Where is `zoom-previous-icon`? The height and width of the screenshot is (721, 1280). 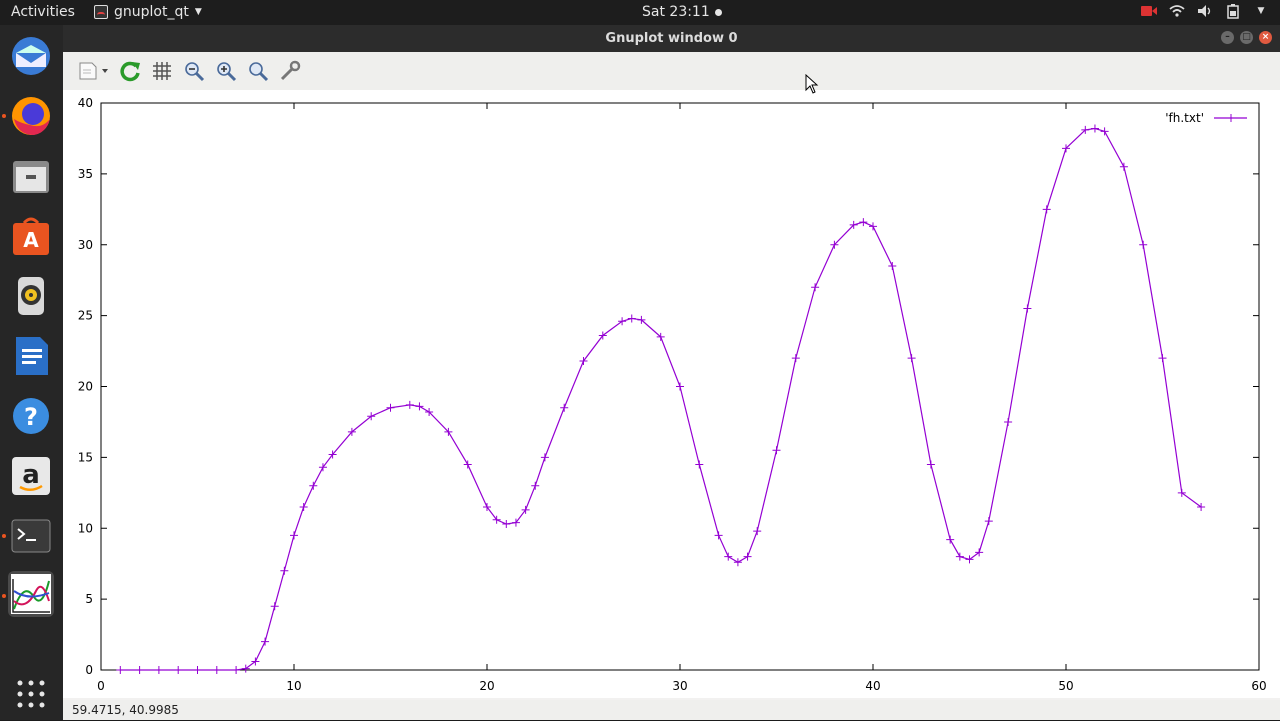
zoom-previous-icon is located at coordinates (194, 71).